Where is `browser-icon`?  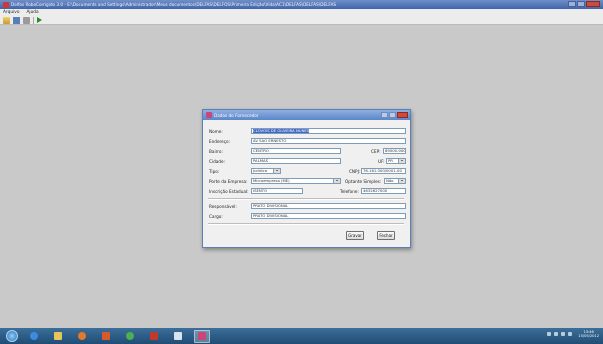 browser-icon is located at coordinates (34, 336).